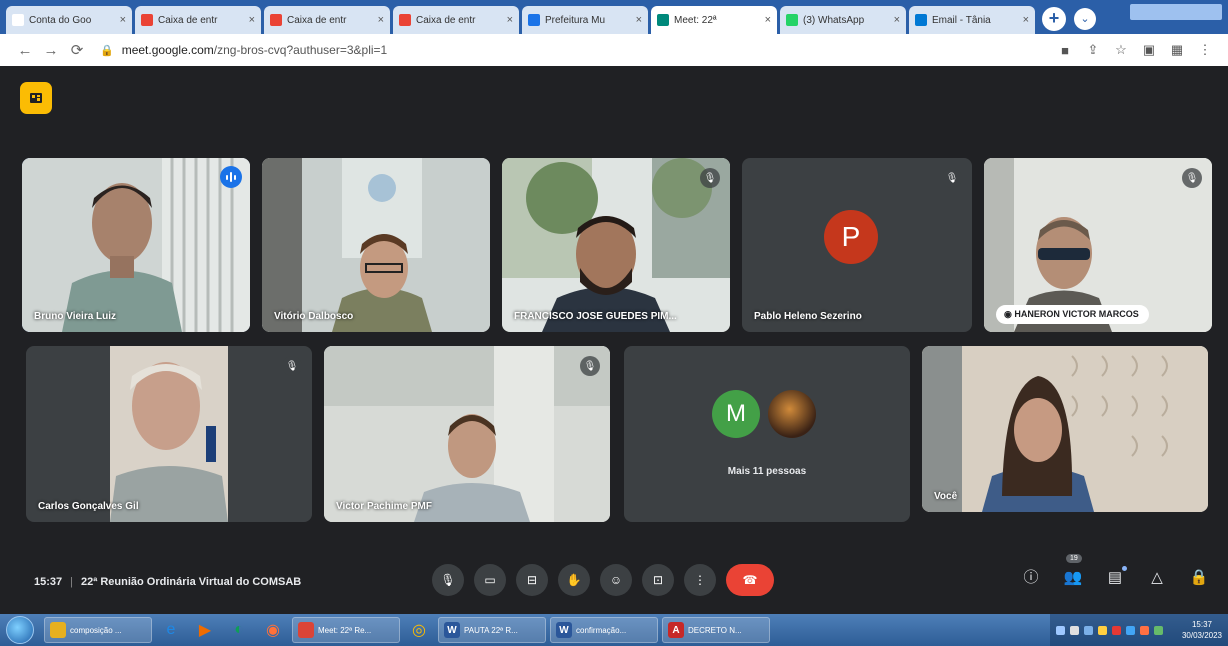  I want to click on mic-muted-icon: 🎙, so click(710, 178).